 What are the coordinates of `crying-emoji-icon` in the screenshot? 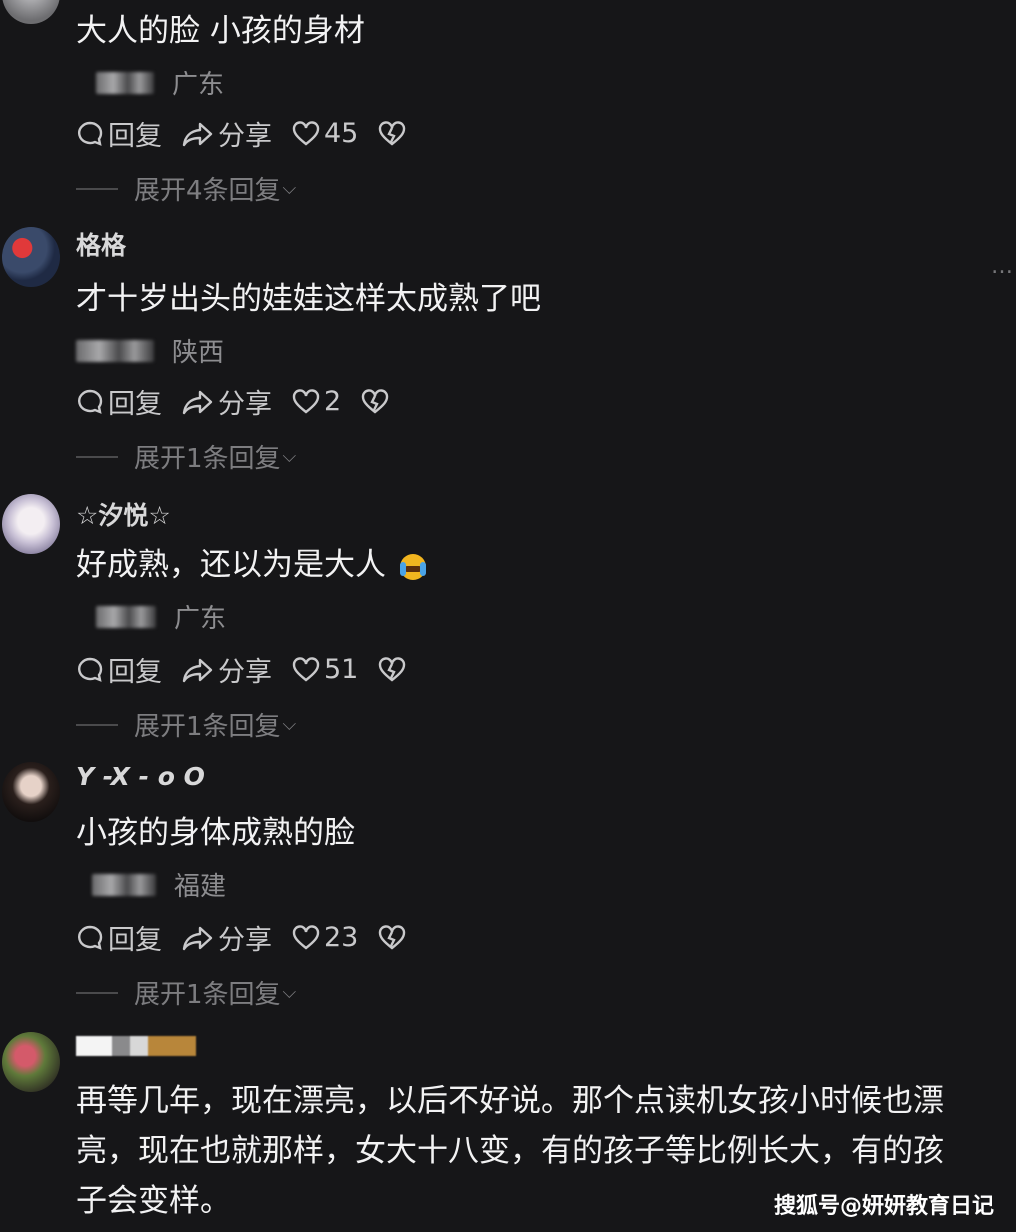 It's located at (412, 566).